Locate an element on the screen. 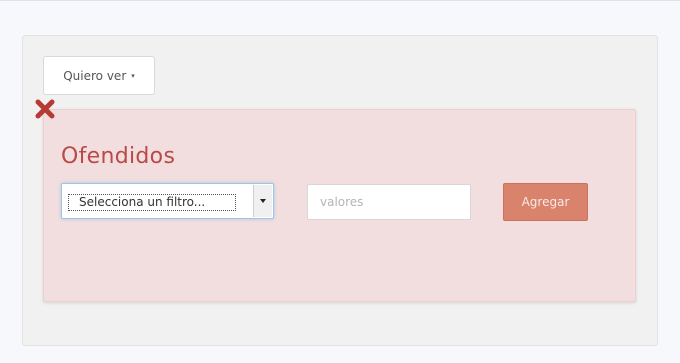  quiero-ver-label: Quiero ver is located at coordinates (95, 75).